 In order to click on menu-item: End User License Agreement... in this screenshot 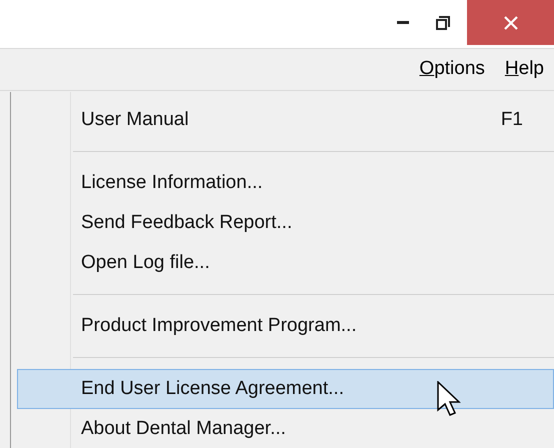, I will do `click(285, 389)`.